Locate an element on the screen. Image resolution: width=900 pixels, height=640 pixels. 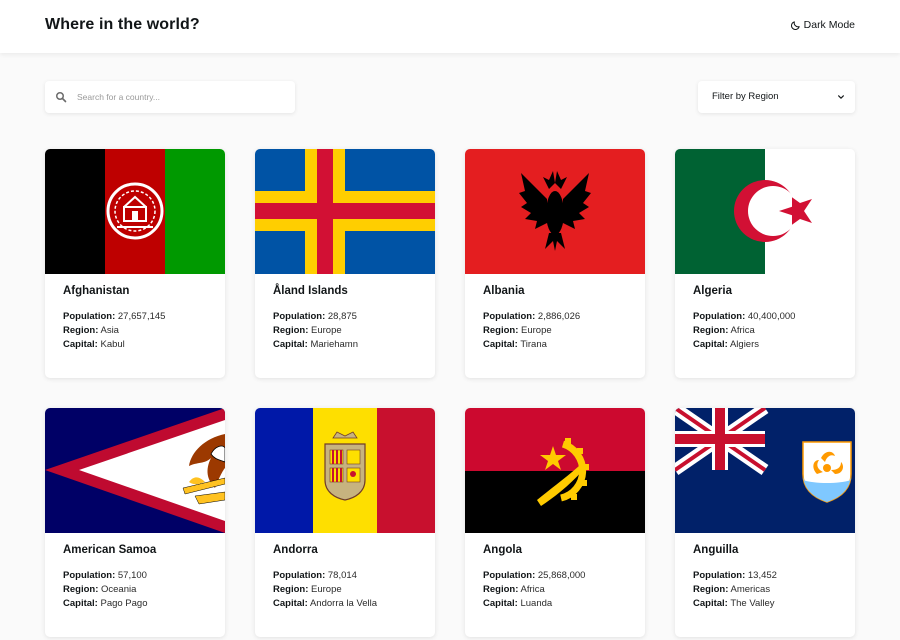
capital-value: Tirana is located at coordinates (533, 344).